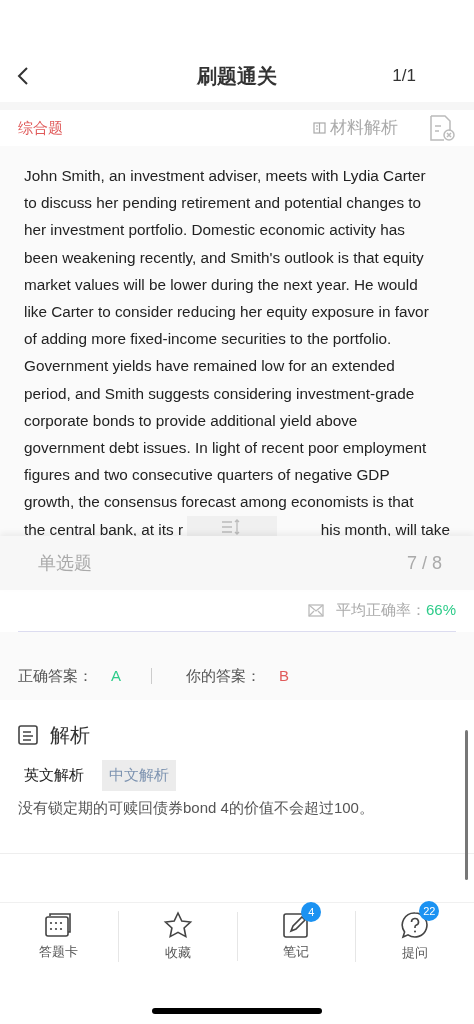 The height and width of the screenshot is (1024, 474). Describe the element at coordinates (58, 924) in the screenshot. I see `cards-icon` at that location.